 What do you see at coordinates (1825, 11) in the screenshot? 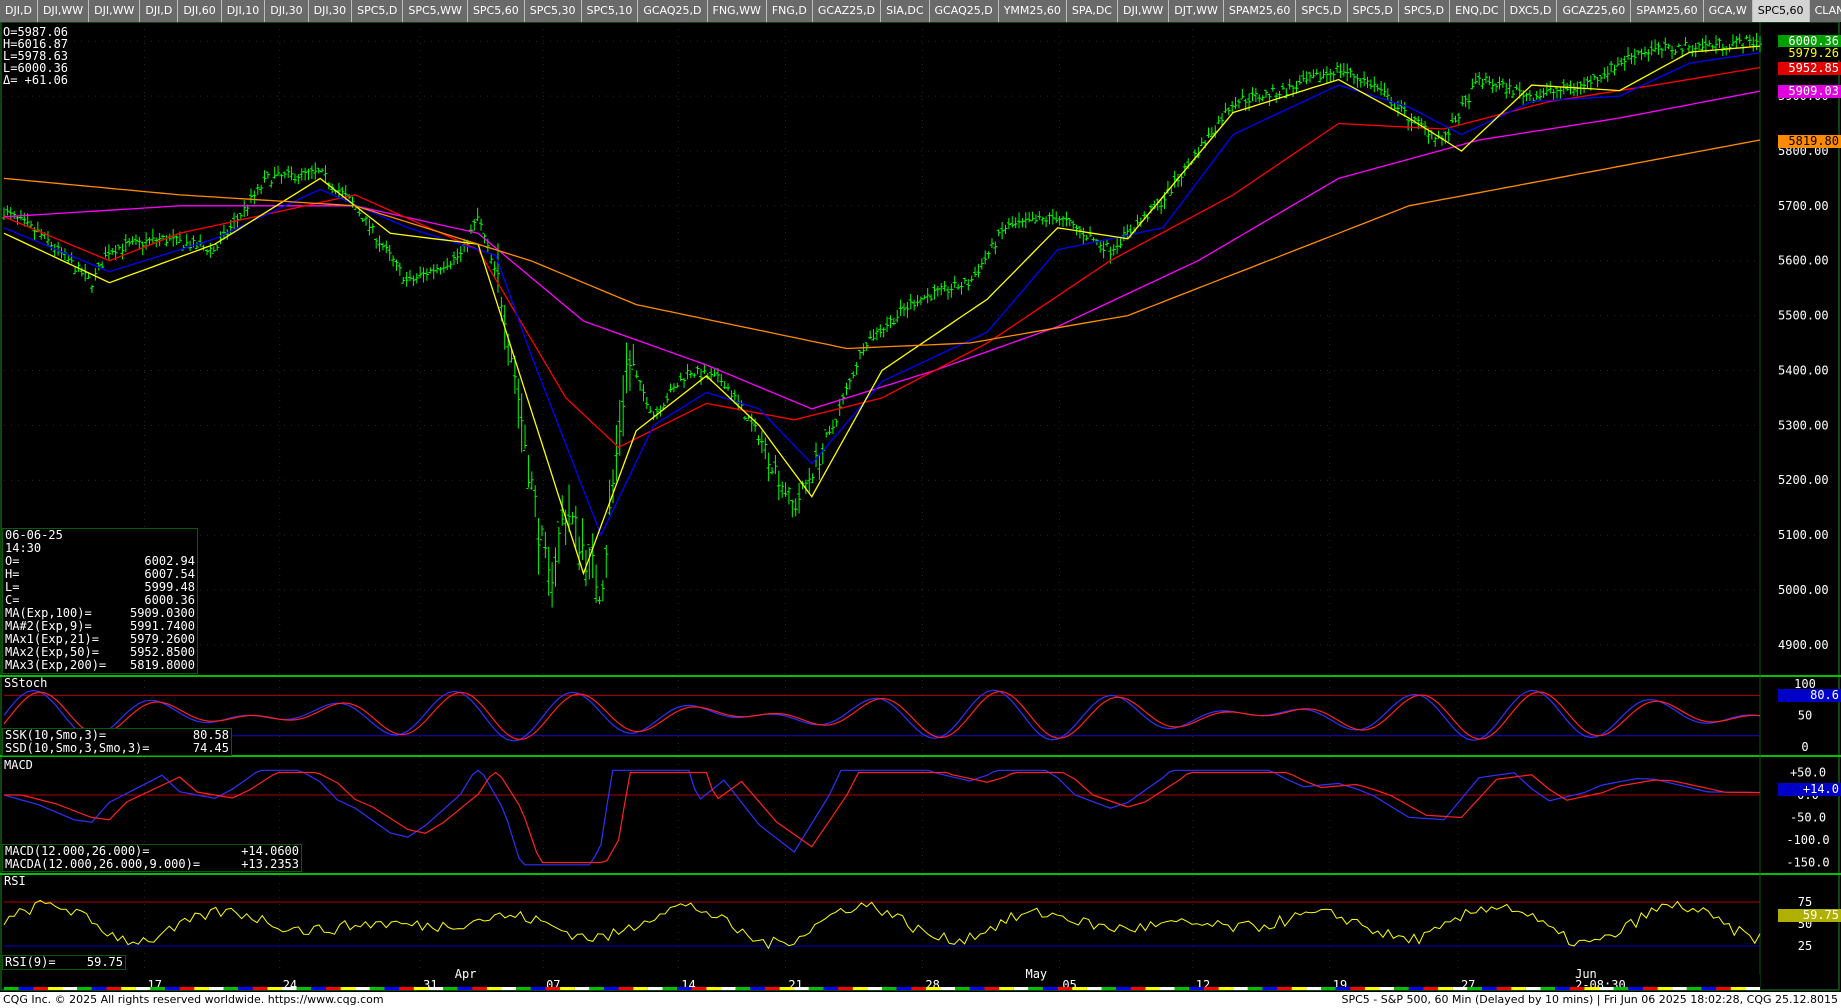
I see `chart-tab: CLAN25,D` at bounding box center [1825, 11].